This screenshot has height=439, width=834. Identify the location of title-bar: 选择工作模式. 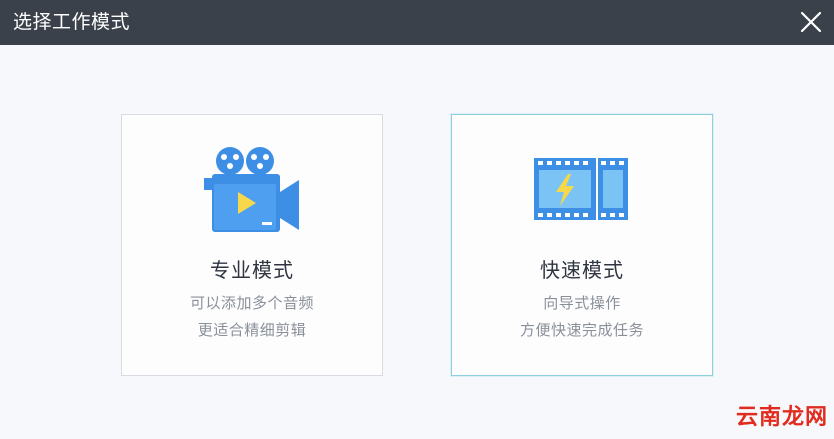
(417, 22).